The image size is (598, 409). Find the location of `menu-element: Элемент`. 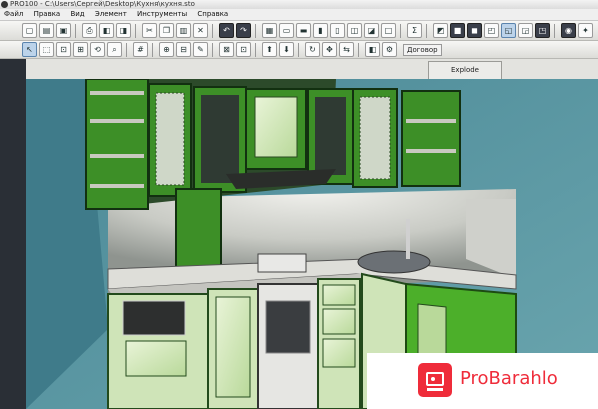

menu-element: Элемент is located at coordinates (111, 14).